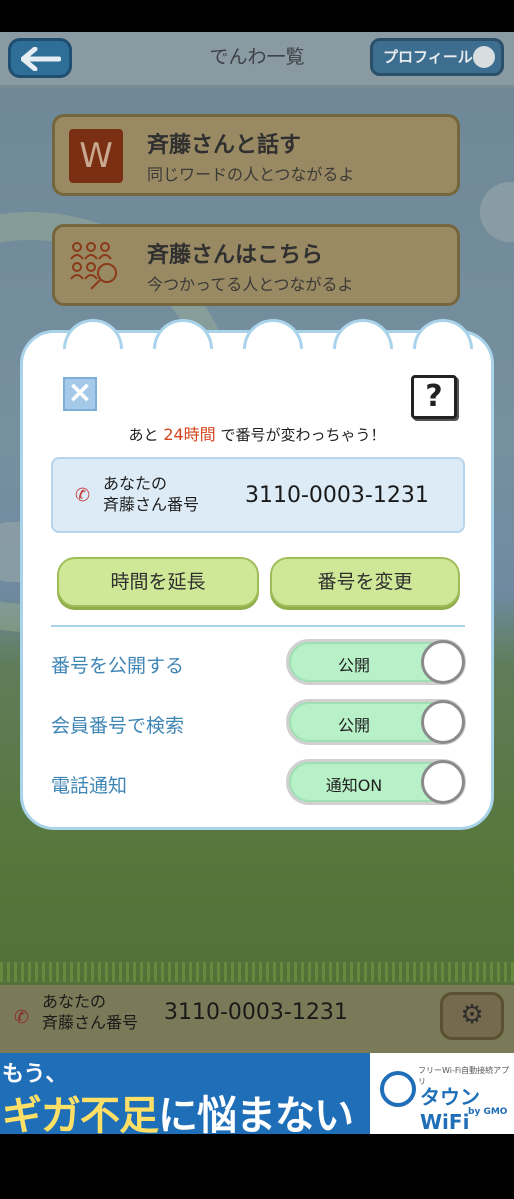 This screenshot has width=514, height=1199. What do you see at coordinates (158, 582) in the screenshot?
I see `extend-time-button: 時間を延長` at bounding box center [158, 582].